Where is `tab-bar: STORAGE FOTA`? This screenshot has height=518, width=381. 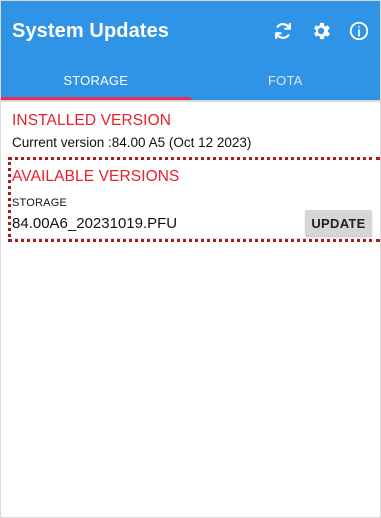 tab-bar: STORAGE FOTA is located at coordinates (190, 80).